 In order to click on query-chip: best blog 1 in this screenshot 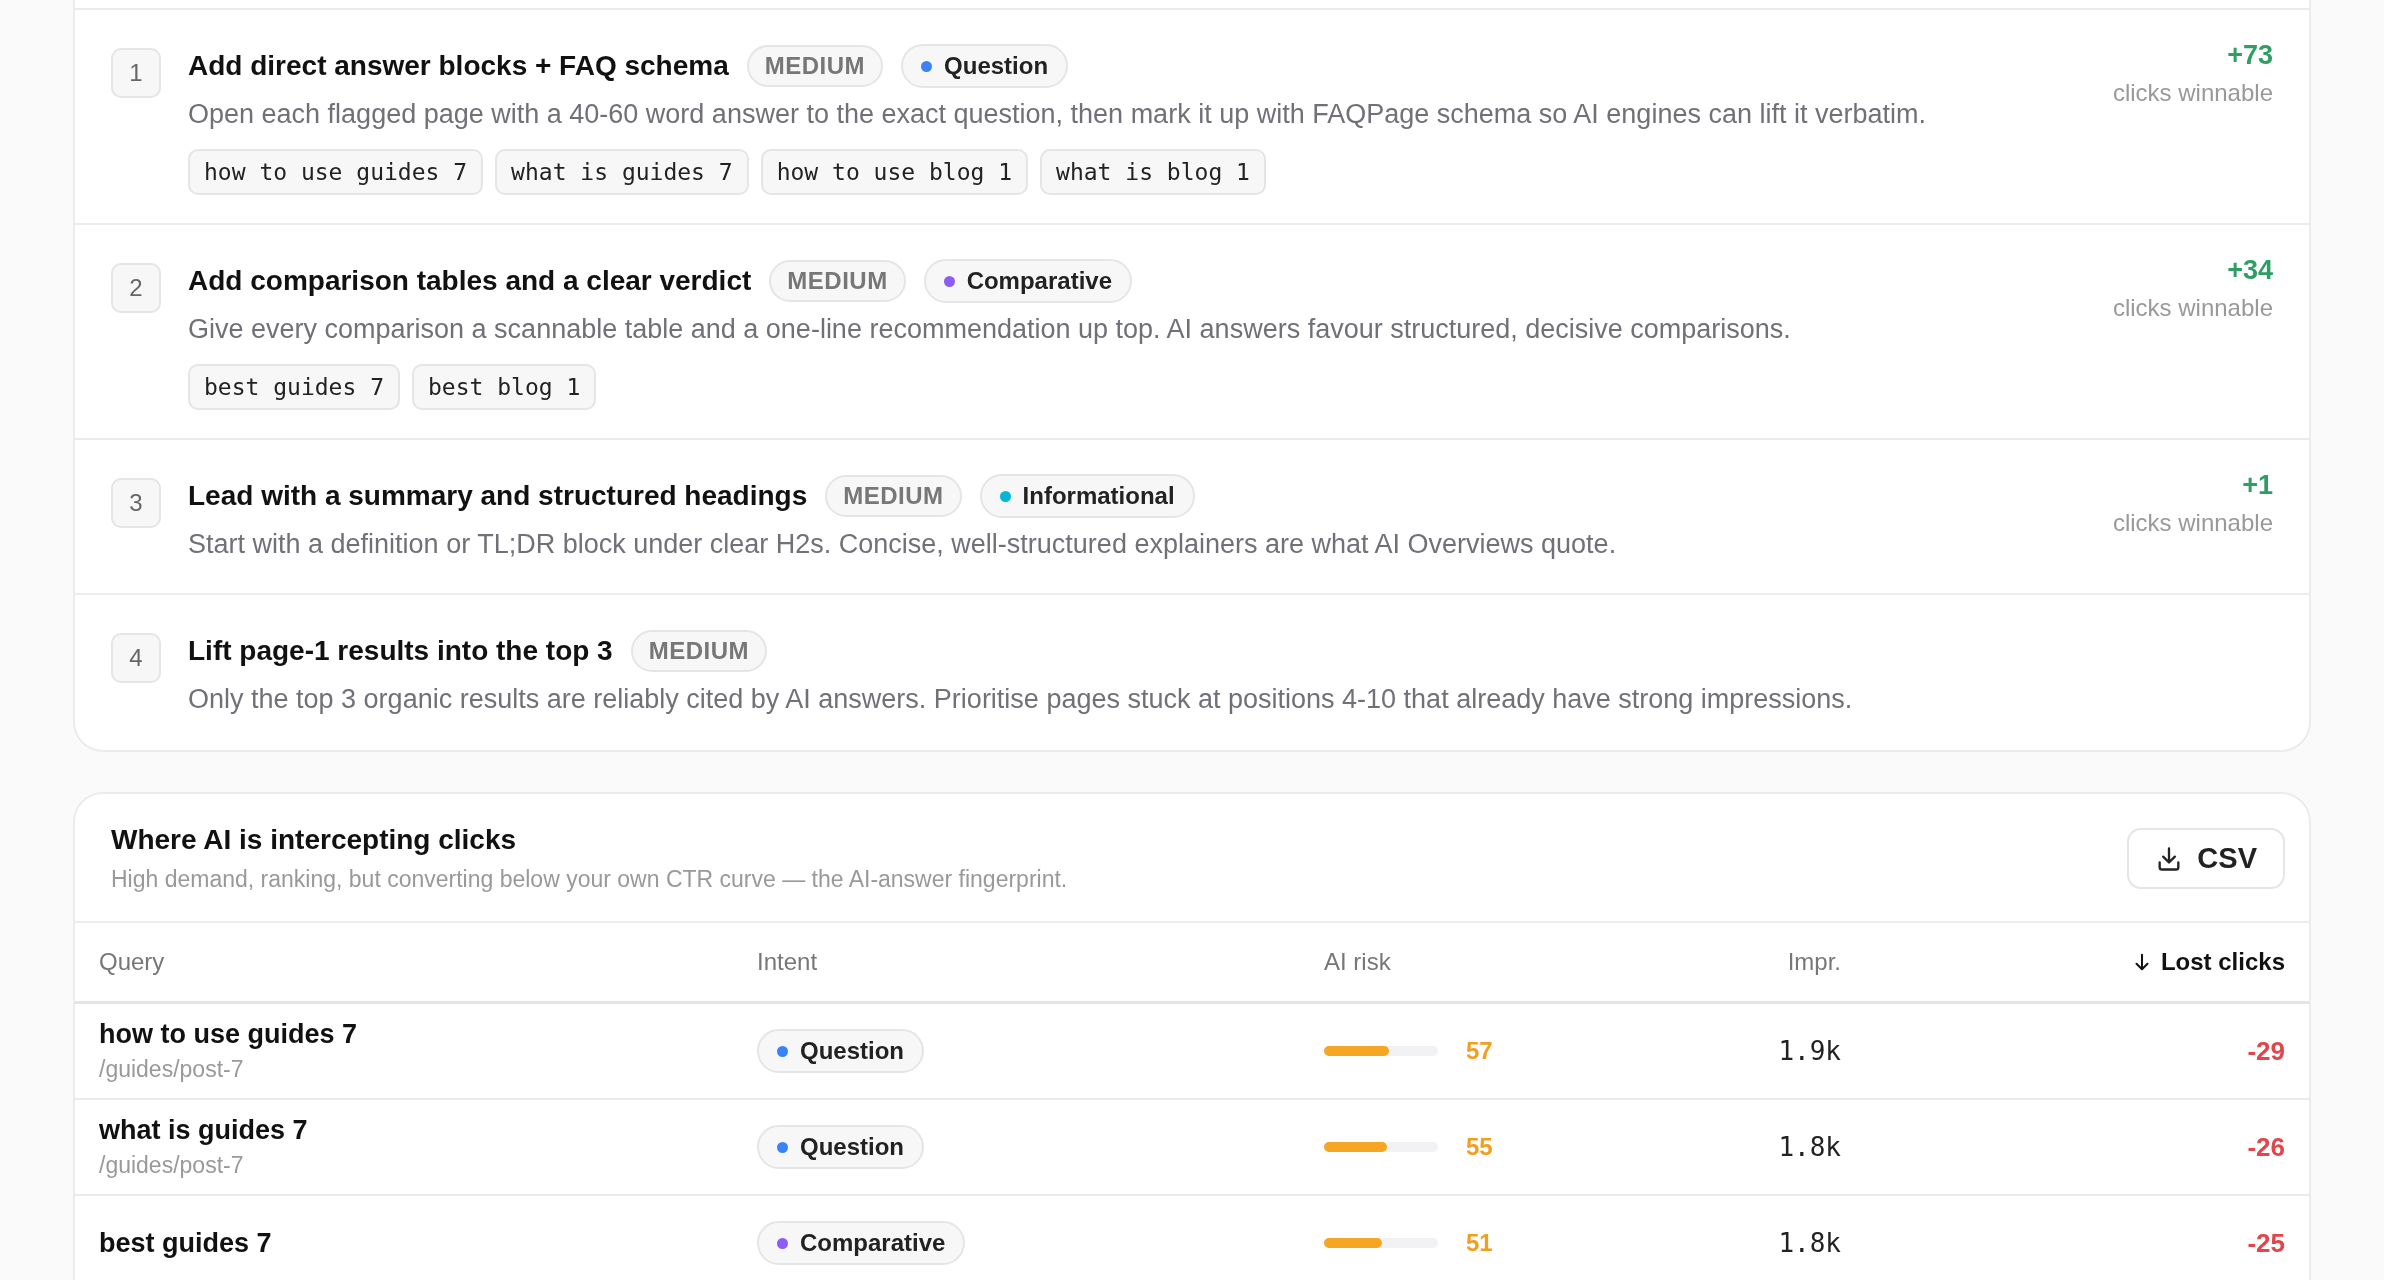, I will do `click(504, 387)`.